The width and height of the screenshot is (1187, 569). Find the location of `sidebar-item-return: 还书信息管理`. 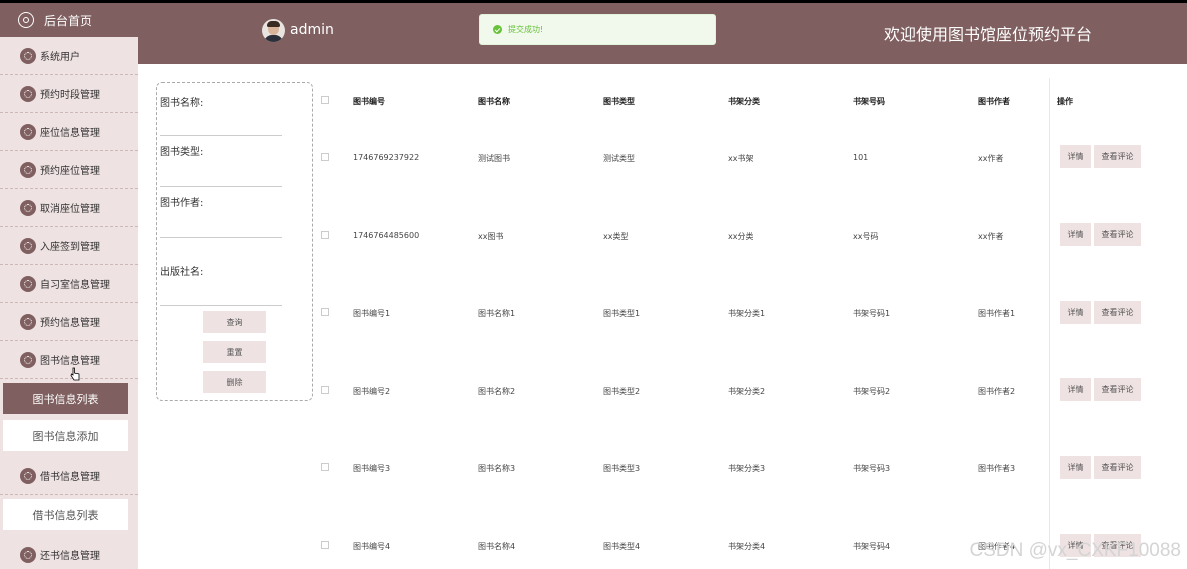

sidebar-item-return: 还书信息管理 is located at coordinates (69, 552).